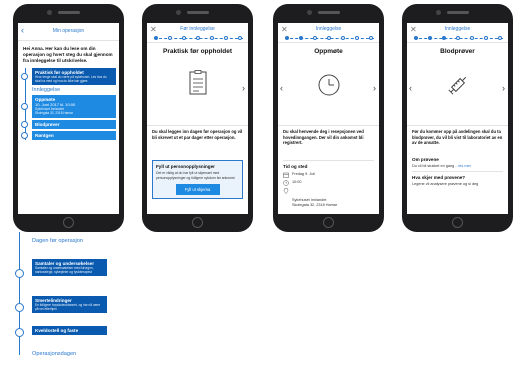 This screenshot has width=520, height=373. I want to click on time-row: 10:00, so click(328, 182).